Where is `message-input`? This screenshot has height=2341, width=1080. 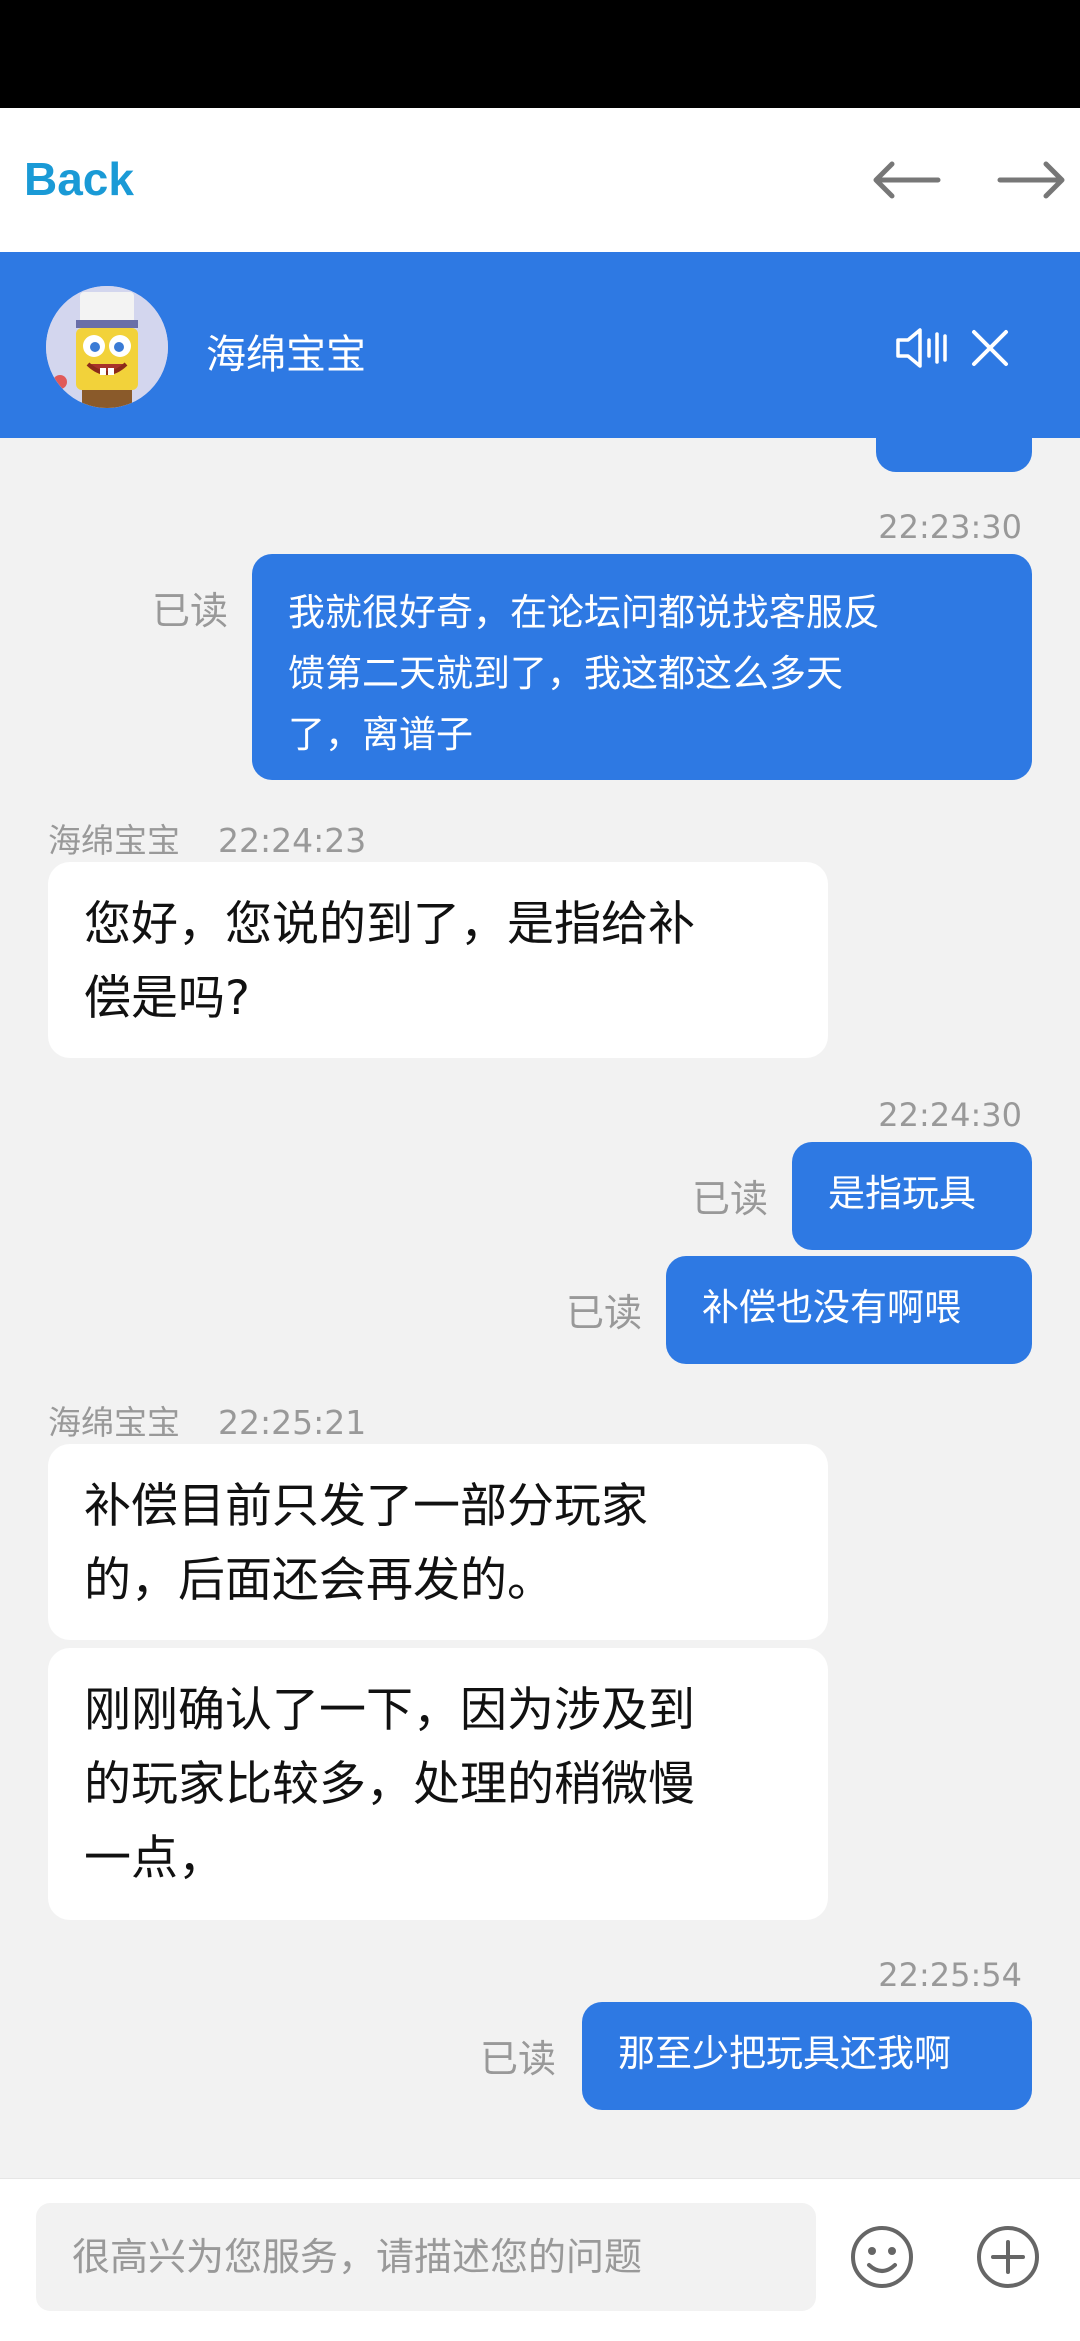
message-input is located at coordinates (426, 2257).